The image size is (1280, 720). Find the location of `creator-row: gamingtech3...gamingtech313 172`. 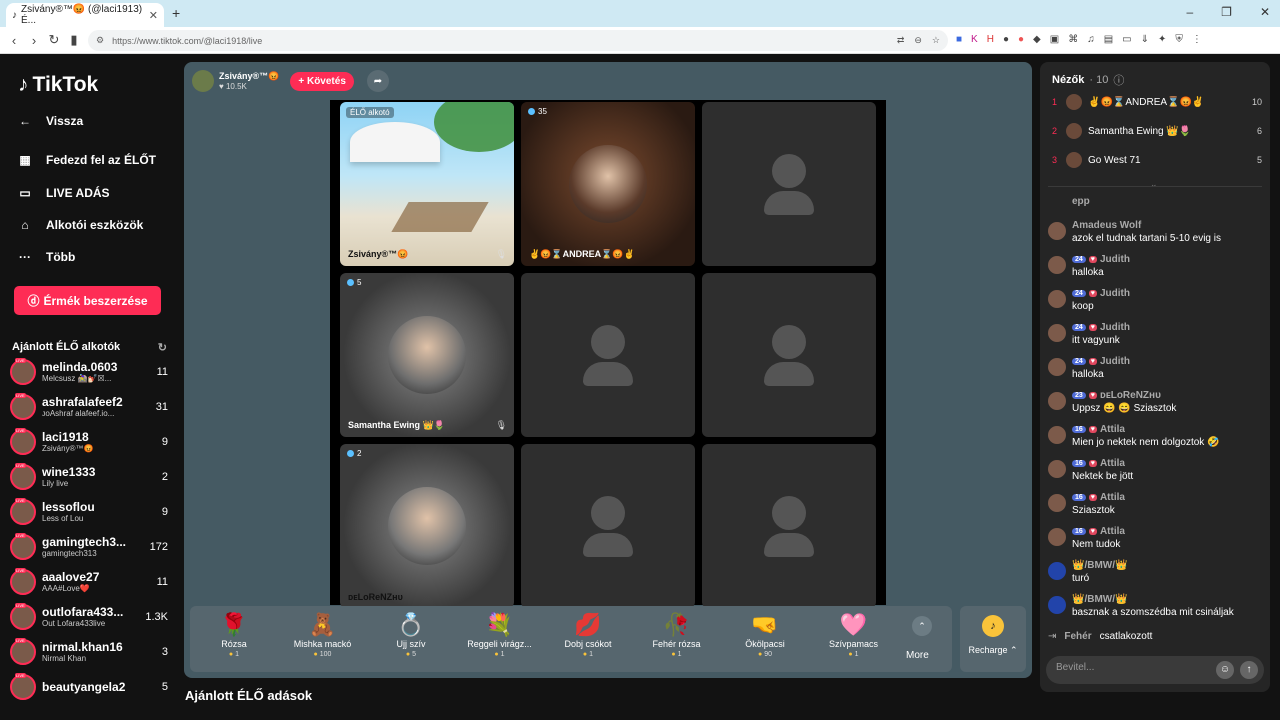

creator-row: gamingtech3...gamingtech313 172 is located at coordinates (89, 546).